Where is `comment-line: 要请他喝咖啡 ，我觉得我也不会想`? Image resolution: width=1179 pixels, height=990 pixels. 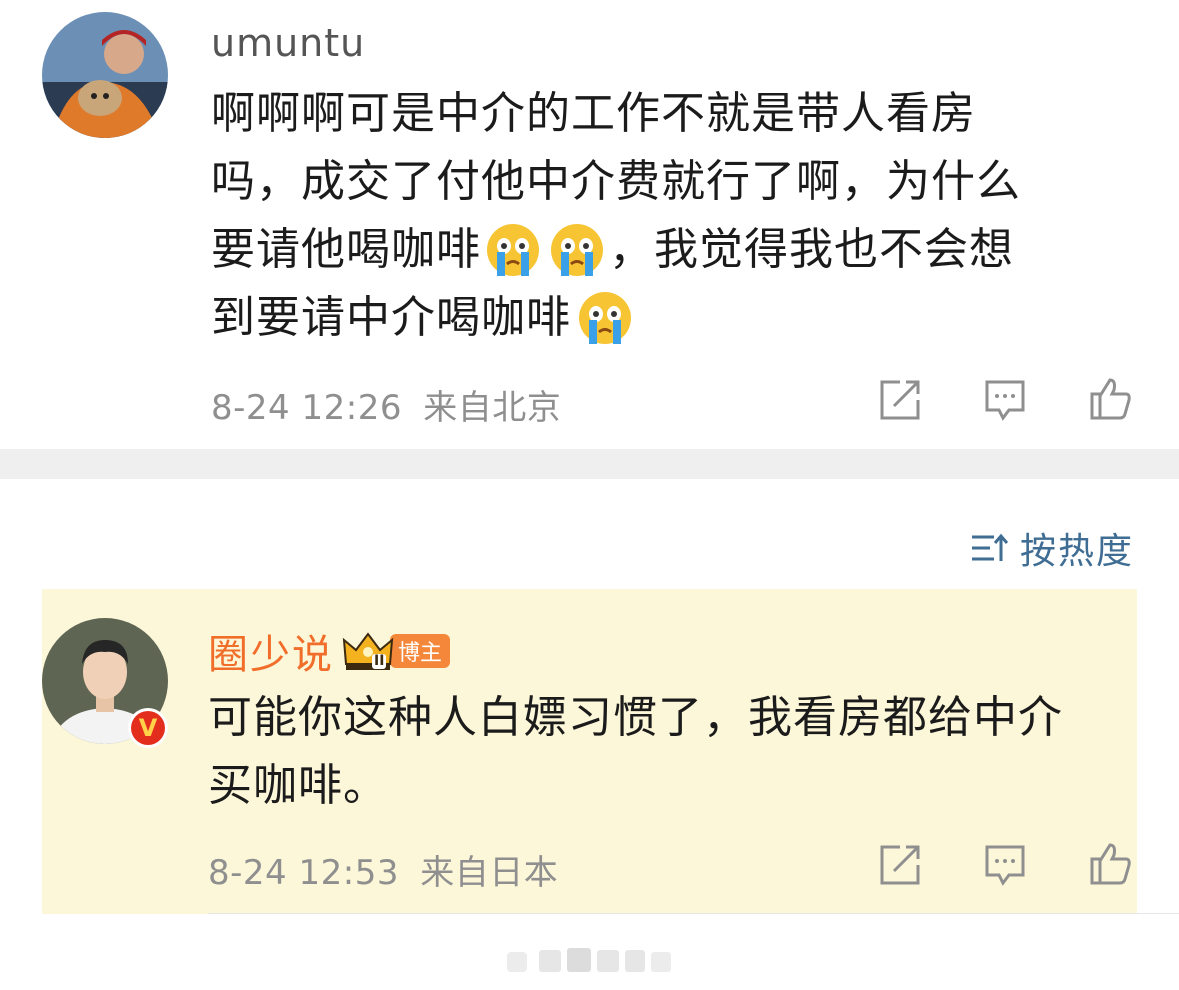 comment-line: 要请他喝咖啡 ，我觉得我也不会想 is located at coordinates (671, 250).